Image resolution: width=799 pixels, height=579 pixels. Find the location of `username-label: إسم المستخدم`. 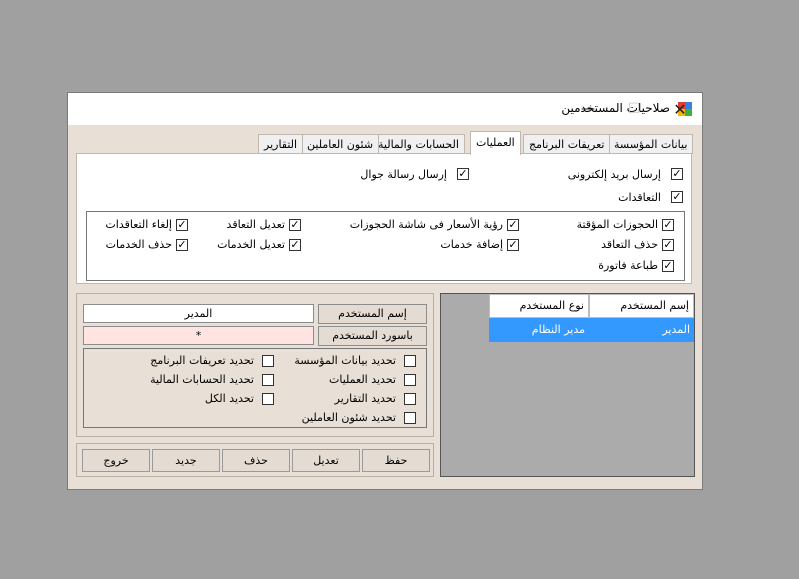

username-label: إسم المستخدم is located at coordinates (372, 314).